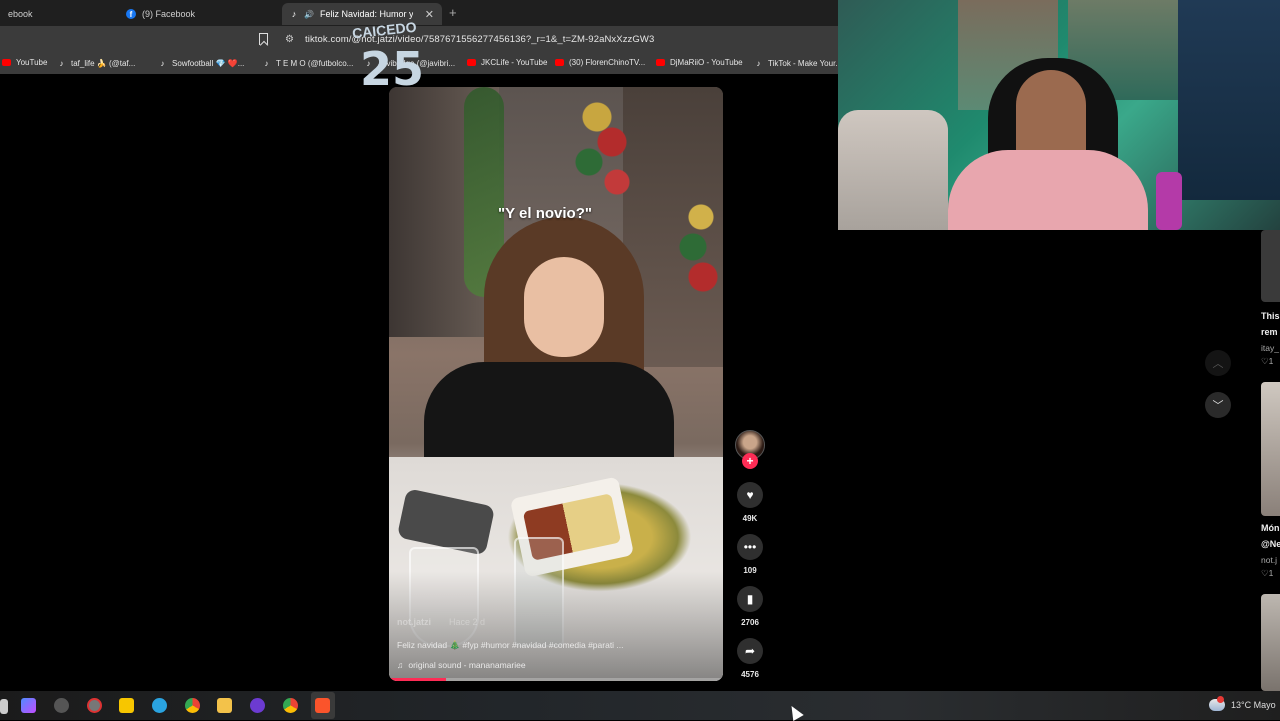  What do you see at coordinates (750, 518) in the screenshot?
I see `like-count: 49K` at bounding box center [750, 518].